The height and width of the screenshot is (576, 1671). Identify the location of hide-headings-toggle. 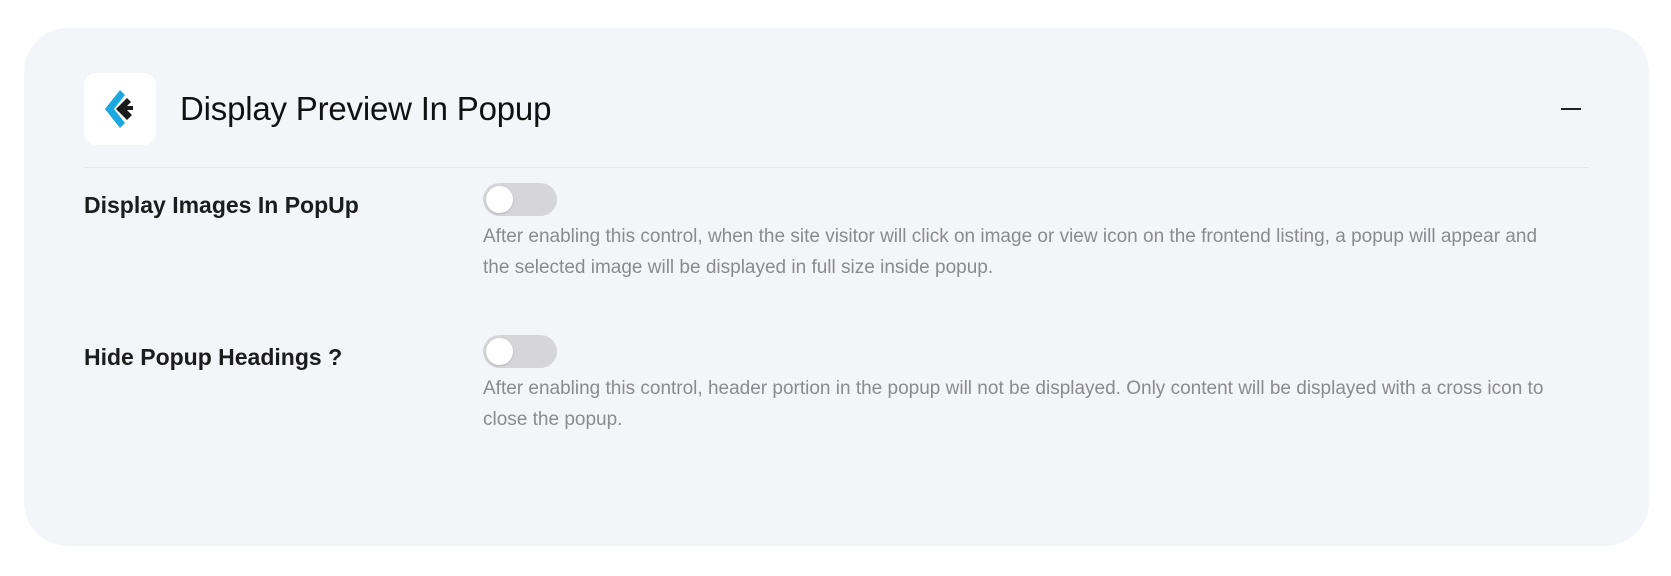
(520, 351).